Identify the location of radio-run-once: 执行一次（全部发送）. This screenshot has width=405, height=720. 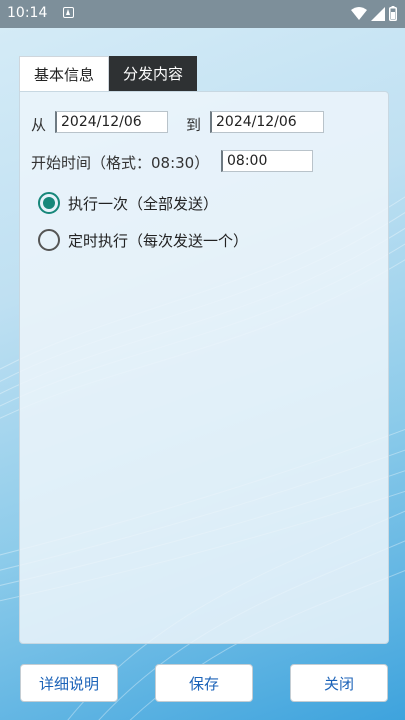
(128, 203).